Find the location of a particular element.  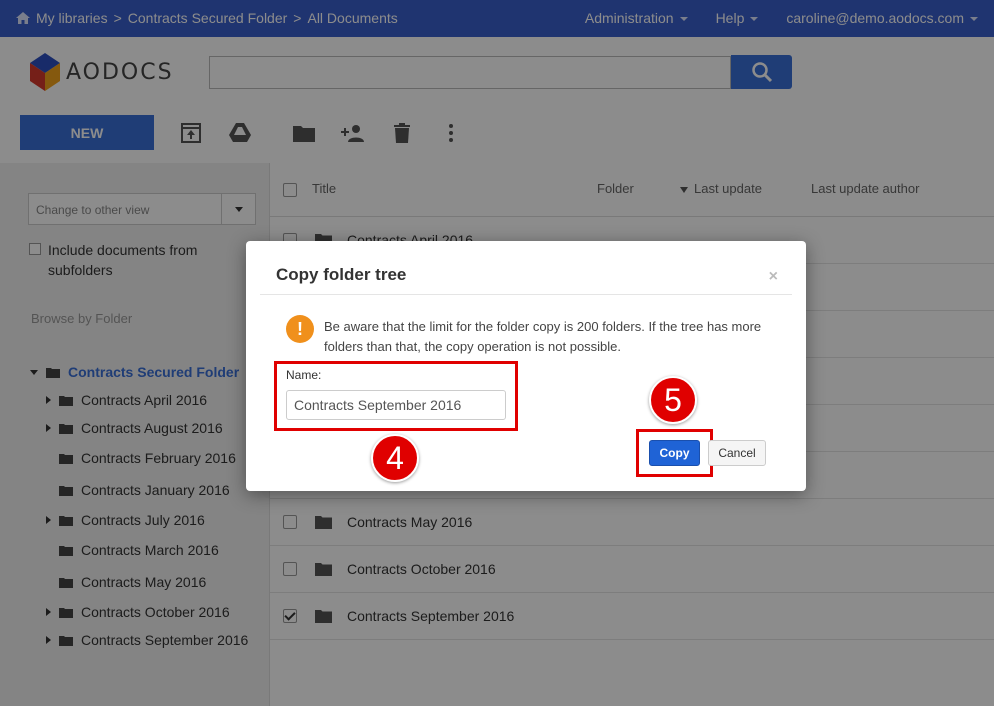

step-badge-5: 5 is located at coordinates (673, 400).